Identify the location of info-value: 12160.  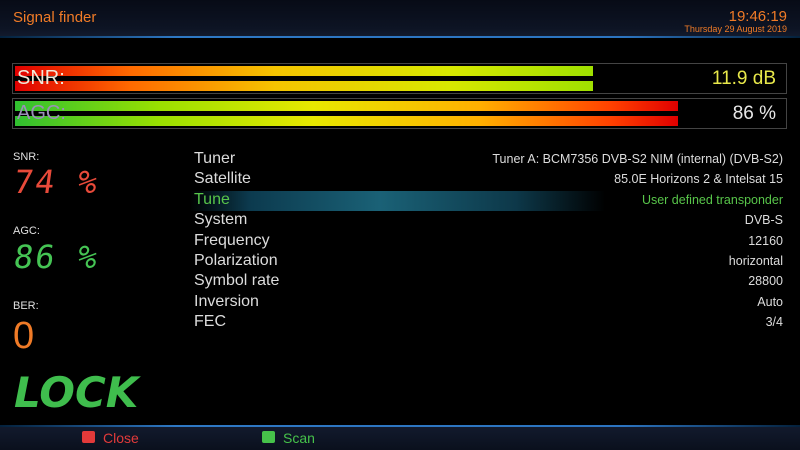
(765, 240).